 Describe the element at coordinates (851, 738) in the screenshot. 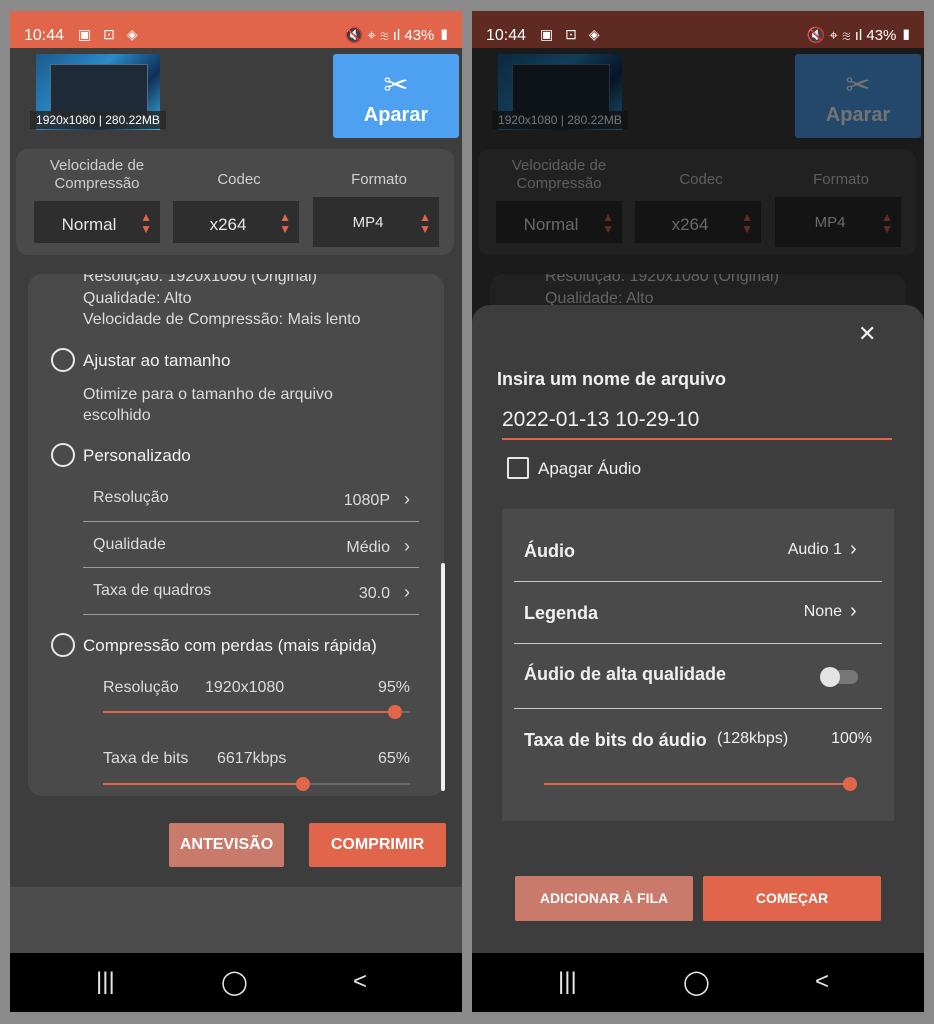

I see `bitrate-percent: 100%` at that location.